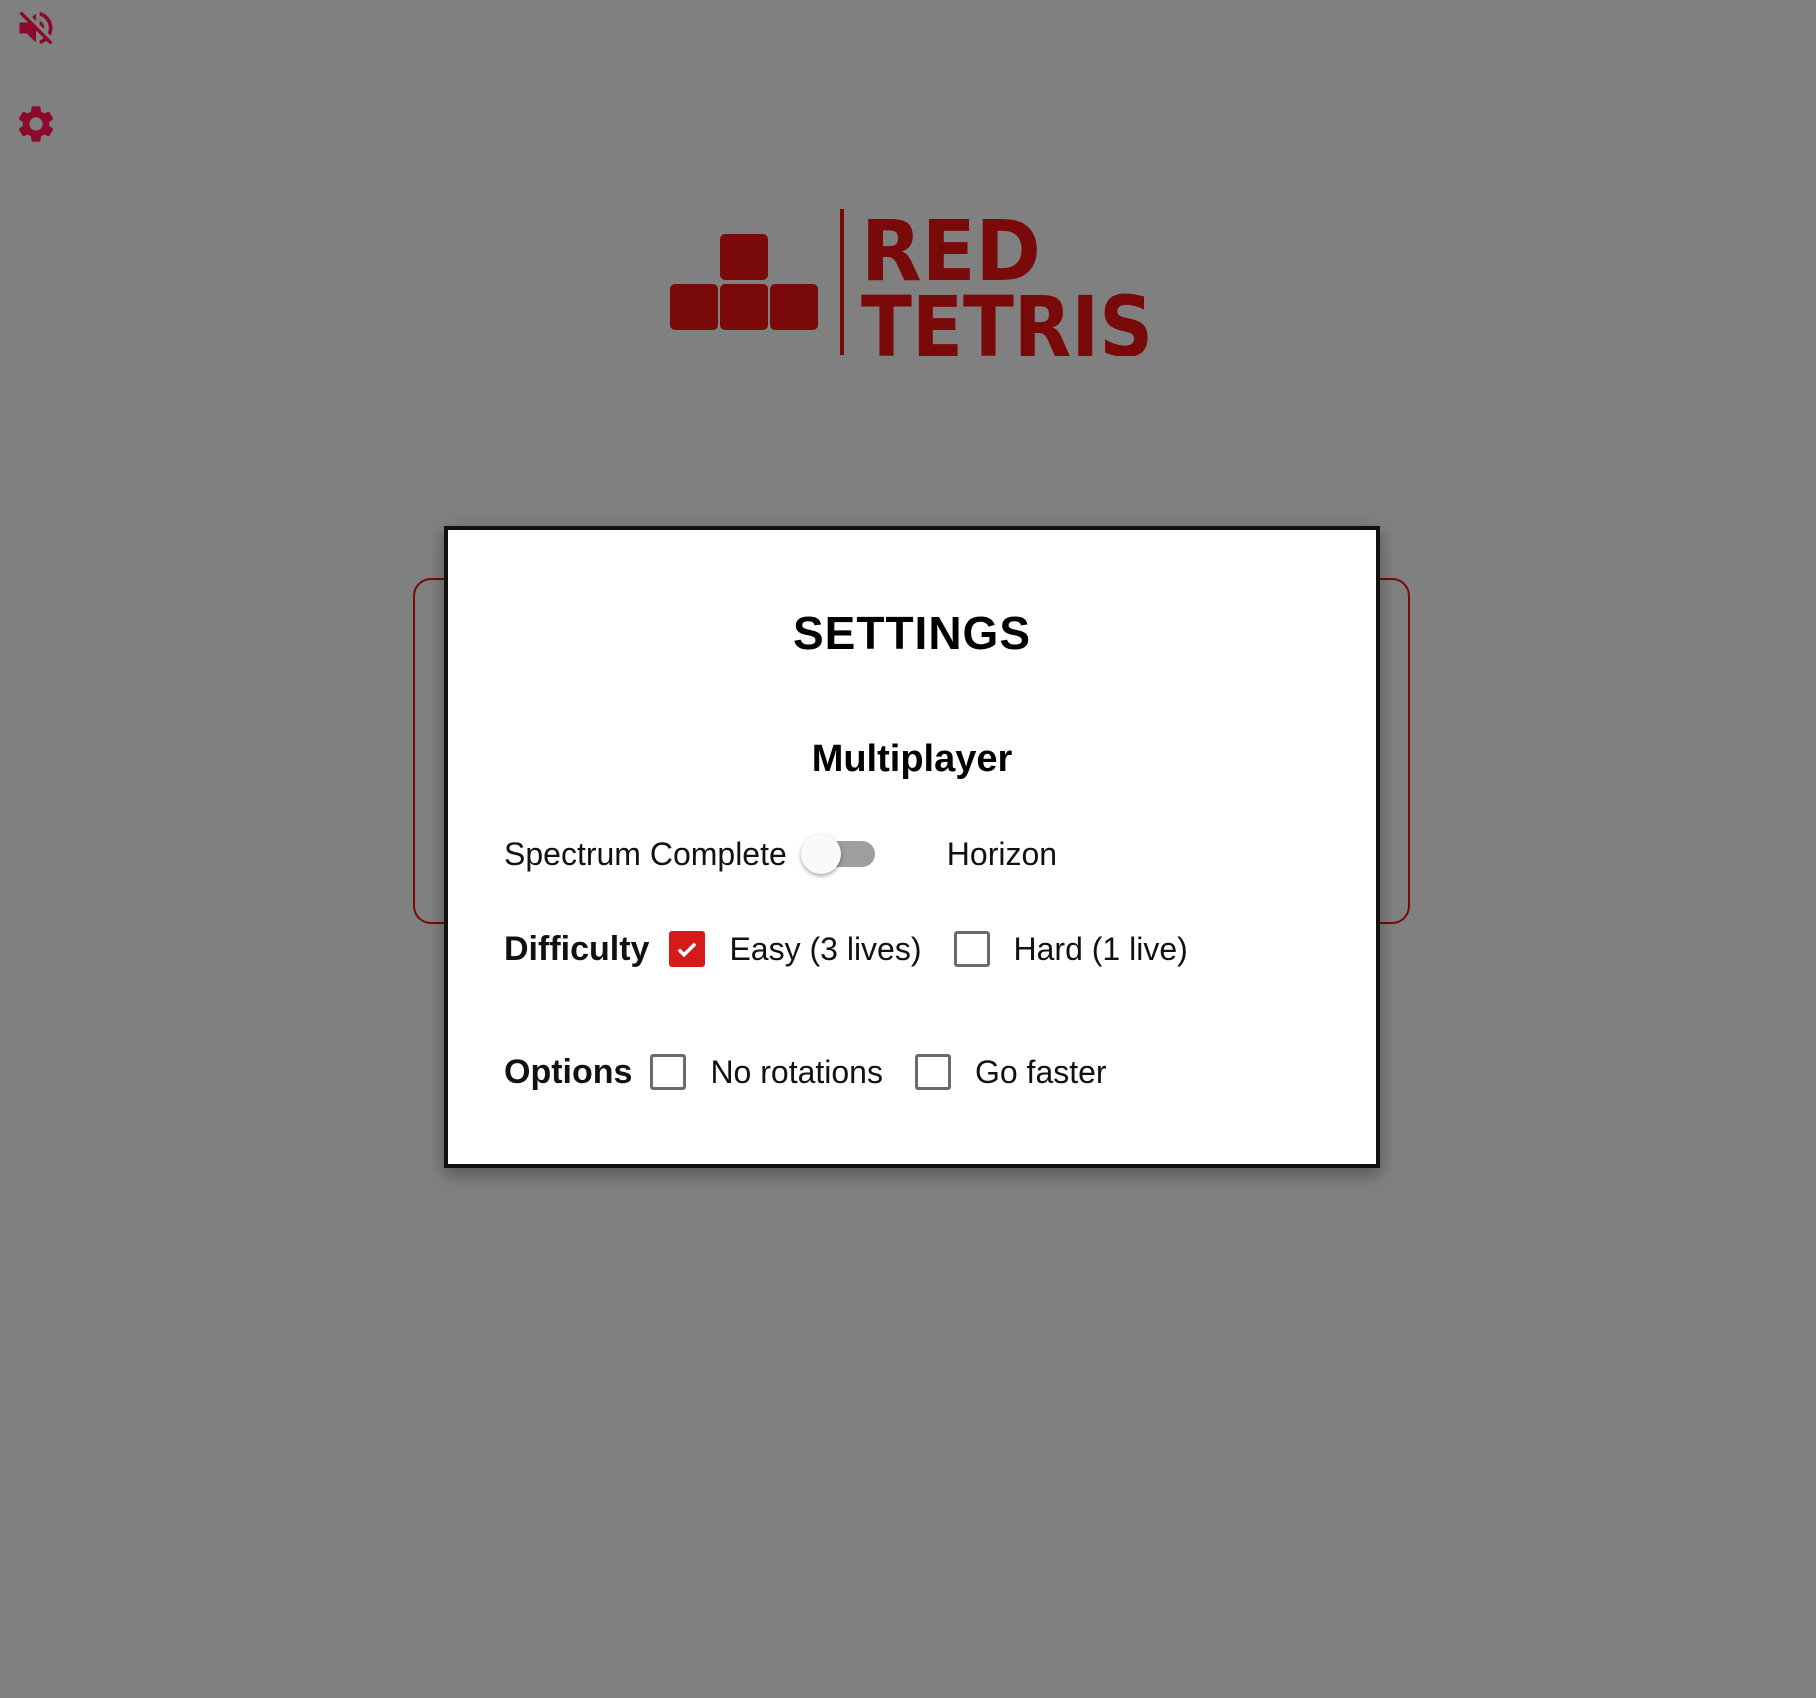 Image resolution: width=1816 pixels, height=1698 pixels. I want to click on mode-row: Spectrum Complete Horizon, so click(780, 854).